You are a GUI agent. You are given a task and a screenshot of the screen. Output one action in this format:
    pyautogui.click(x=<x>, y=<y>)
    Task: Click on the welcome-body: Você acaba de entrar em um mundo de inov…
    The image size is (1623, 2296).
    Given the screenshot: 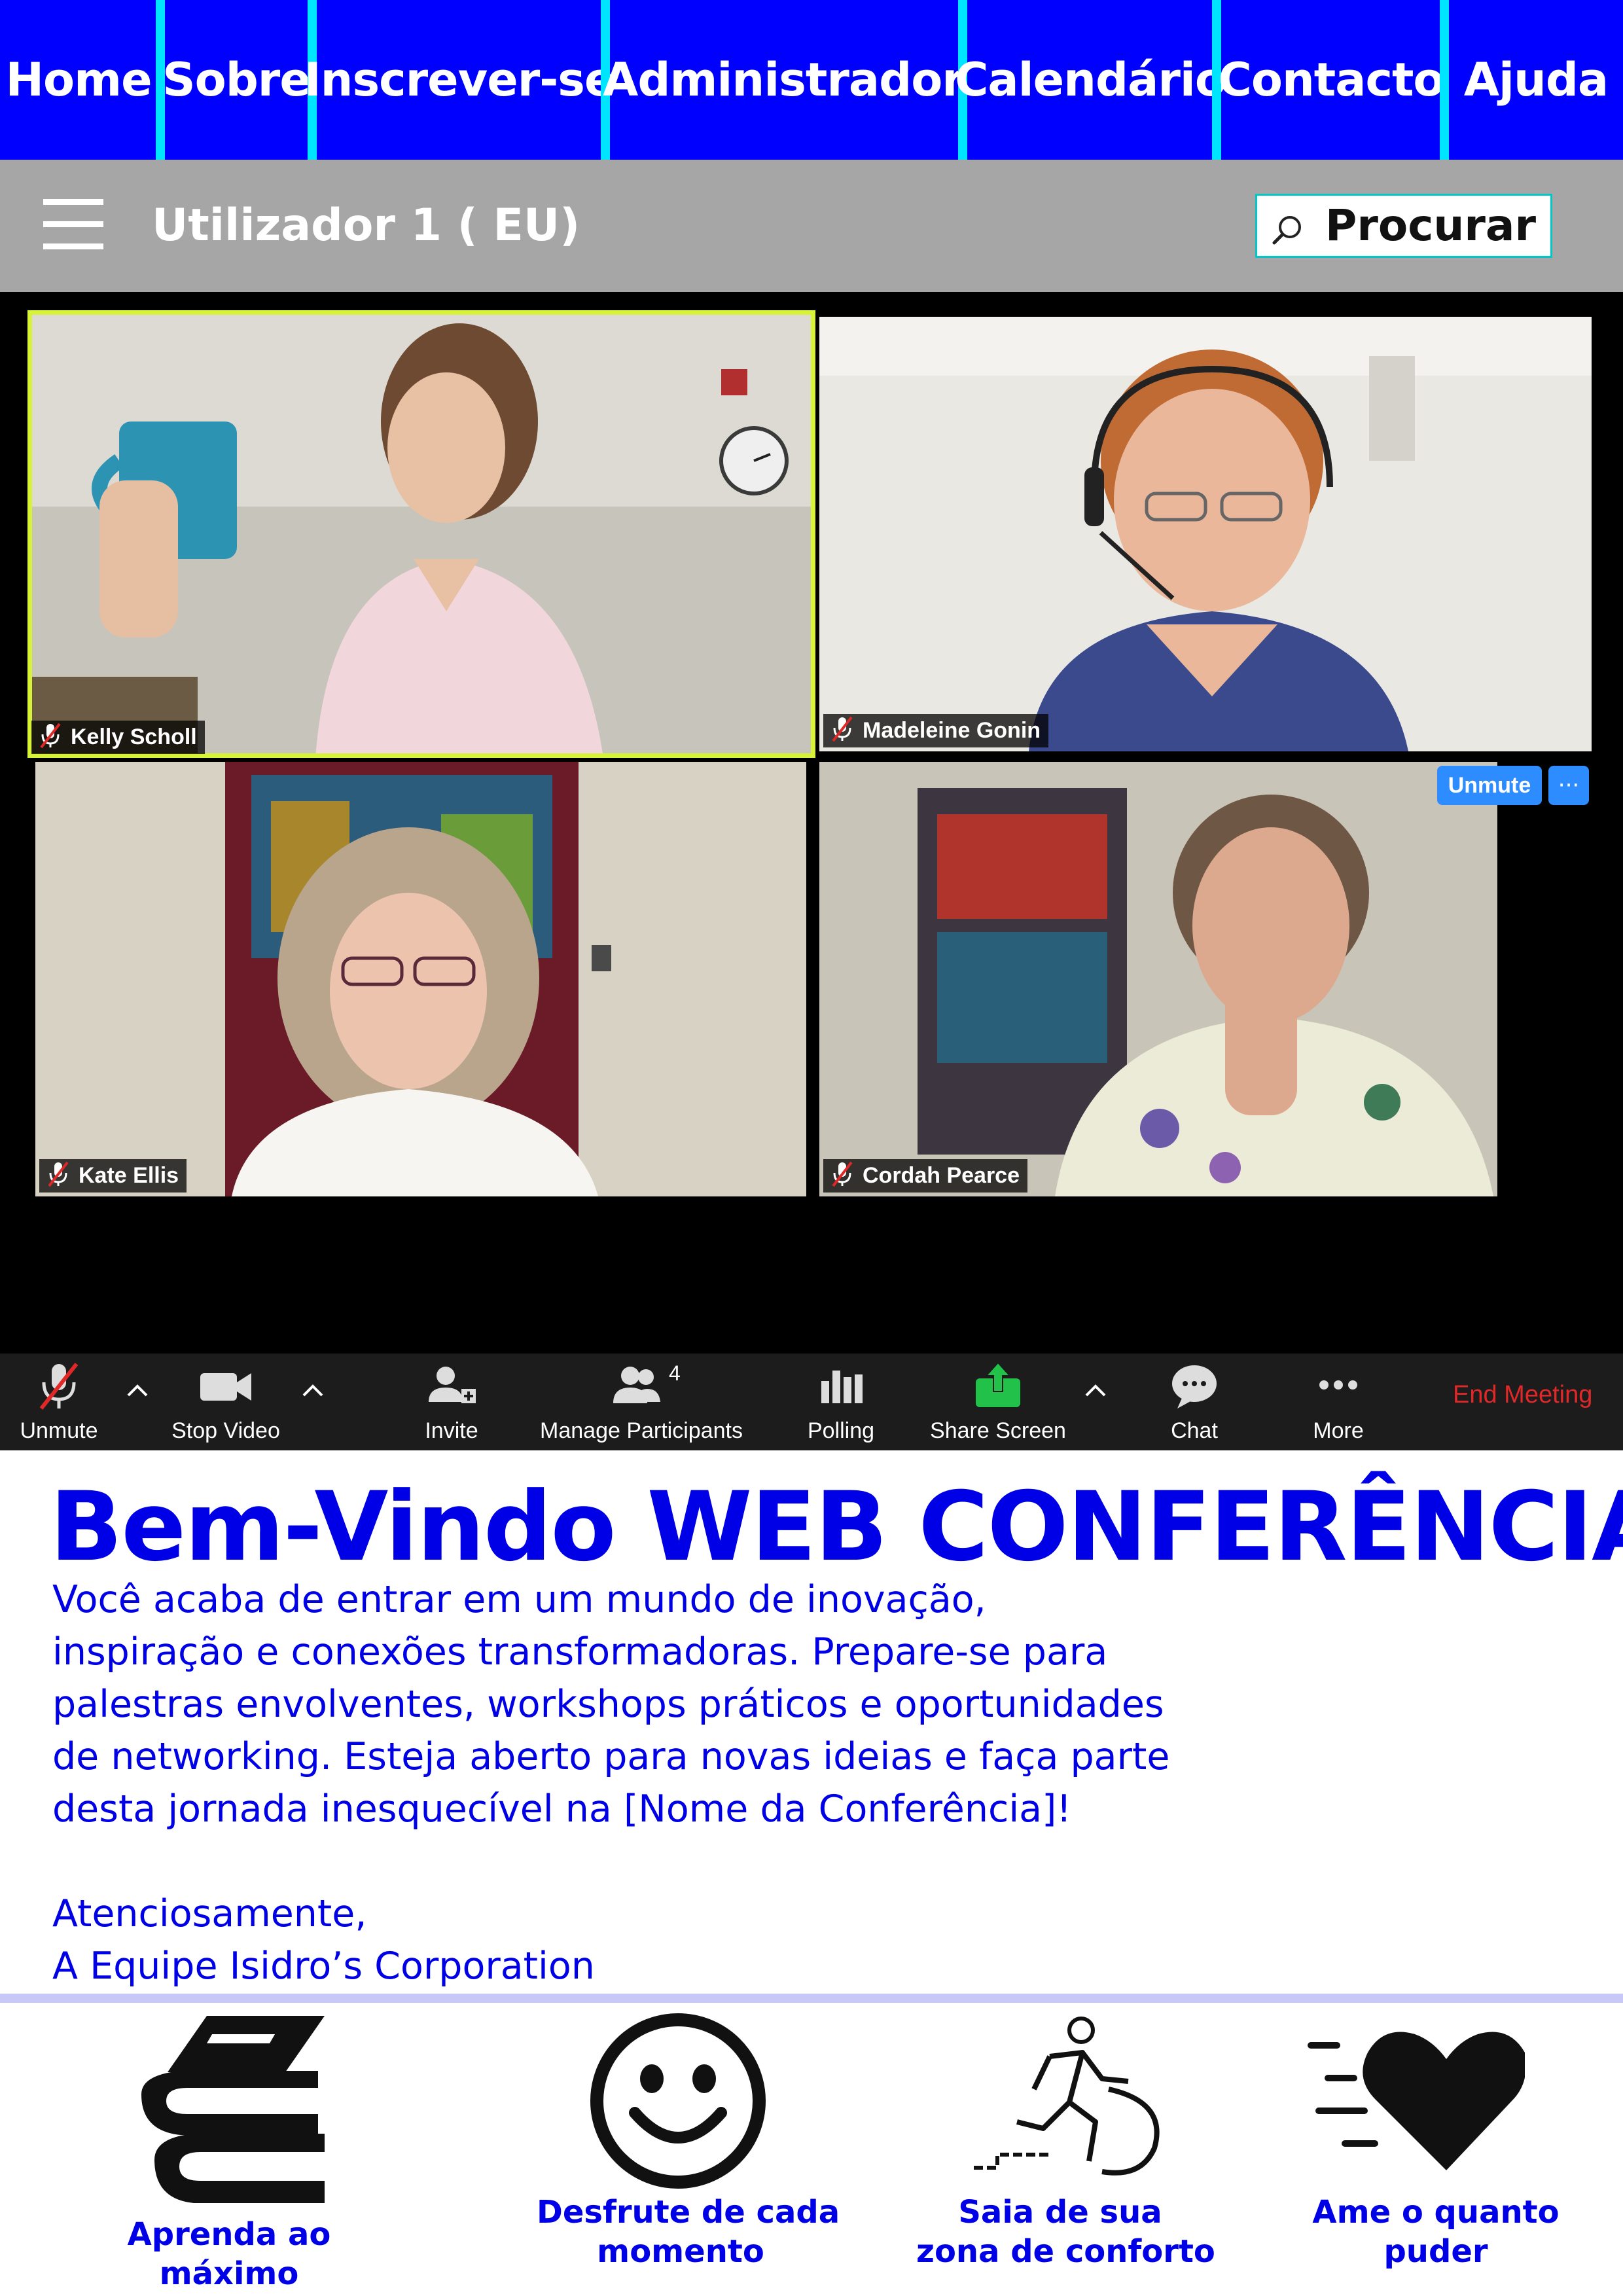 What is the action you would take?
    pyautogui.click(x=628, y=1704)
    